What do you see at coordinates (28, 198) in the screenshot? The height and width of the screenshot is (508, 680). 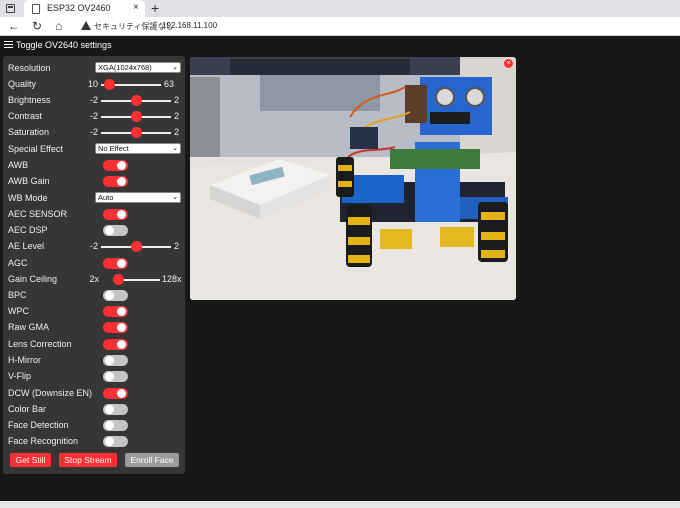 I see `wb-mode-label: WB Mode` at bounding box center [28, 198].